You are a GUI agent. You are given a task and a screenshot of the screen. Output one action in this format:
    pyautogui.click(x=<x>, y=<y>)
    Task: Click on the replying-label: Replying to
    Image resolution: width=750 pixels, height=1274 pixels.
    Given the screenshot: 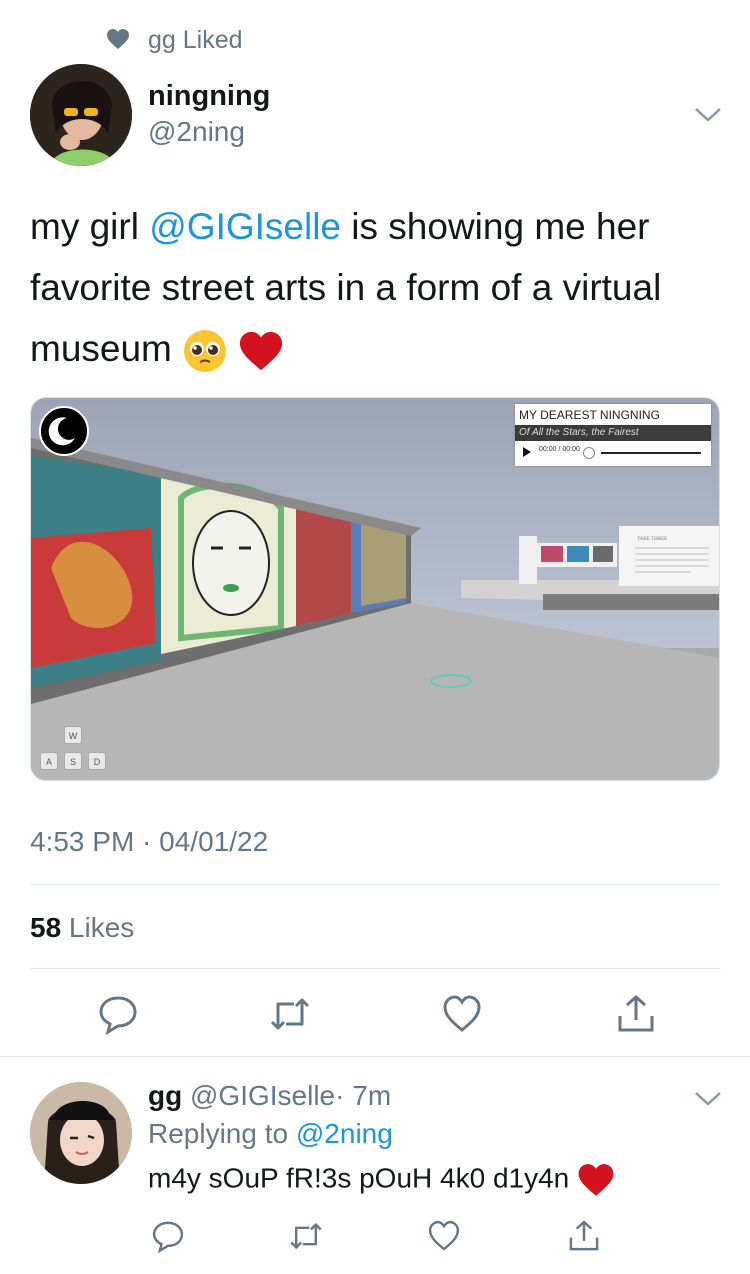 What is the action you would take?
    pyautogui.click(x=222, y=1133)
    